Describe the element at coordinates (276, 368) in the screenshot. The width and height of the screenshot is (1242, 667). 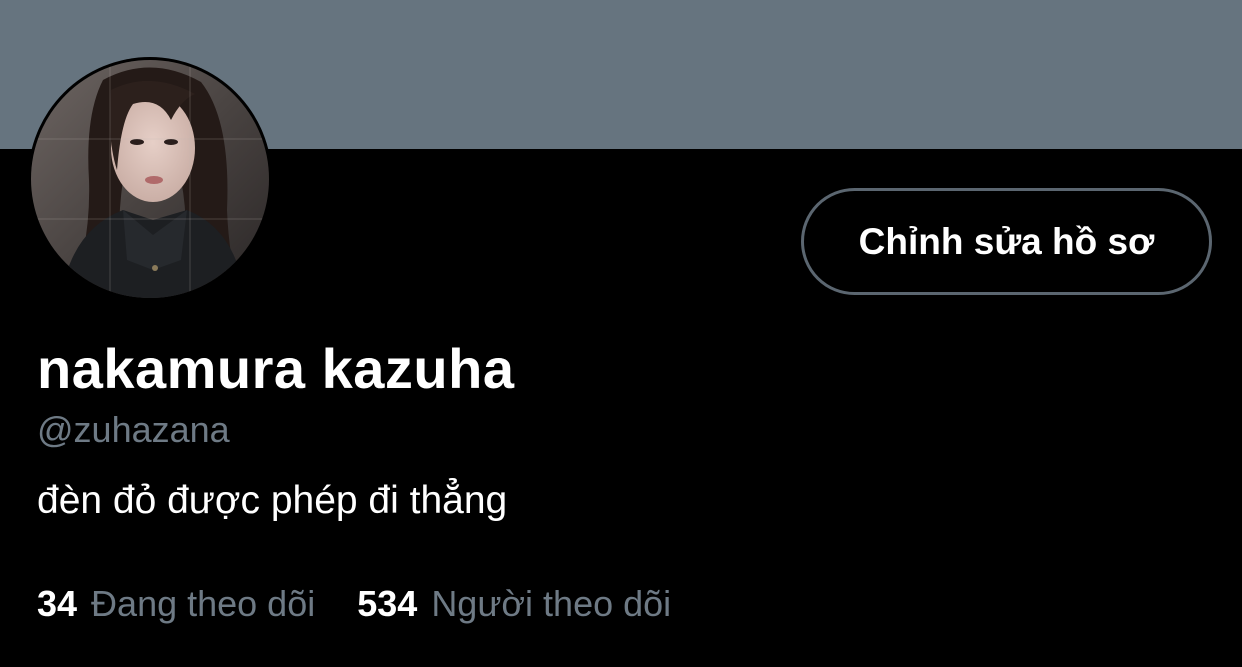
I see `display-name: nakamura kazuha` at that location.